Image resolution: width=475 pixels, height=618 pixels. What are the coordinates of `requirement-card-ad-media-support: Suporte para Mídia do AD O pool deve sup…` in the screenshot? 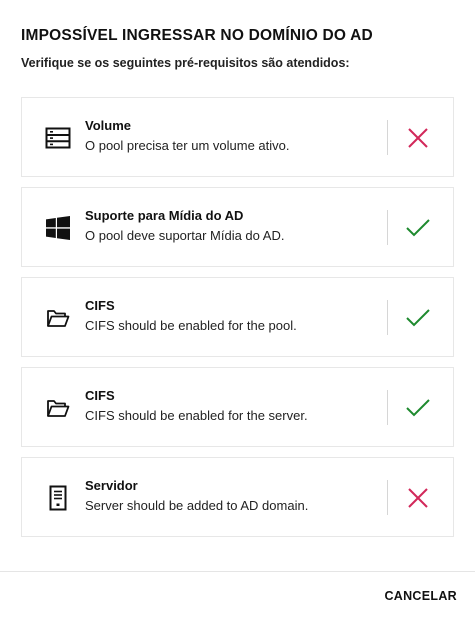 It's located at (237, 227).